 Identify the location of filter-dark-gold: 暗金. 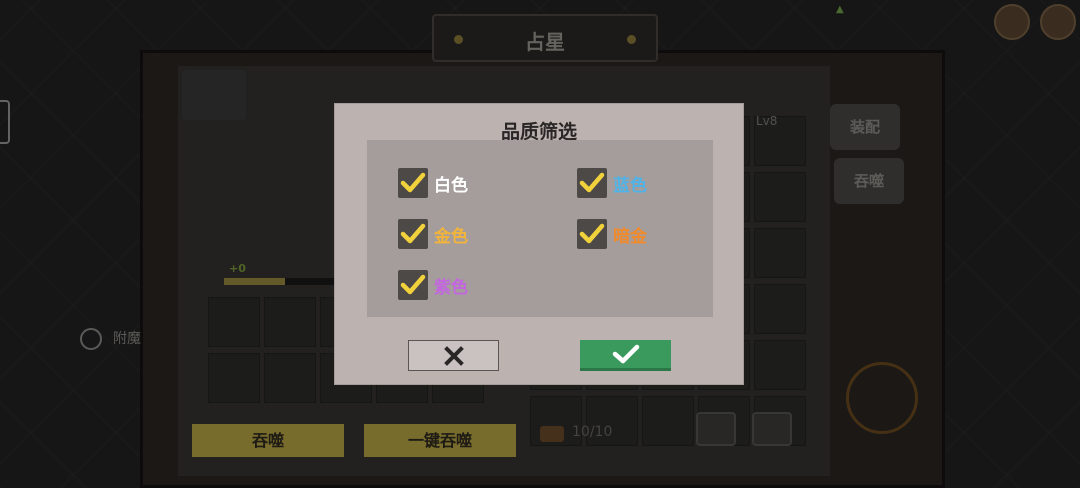
(612, 234).